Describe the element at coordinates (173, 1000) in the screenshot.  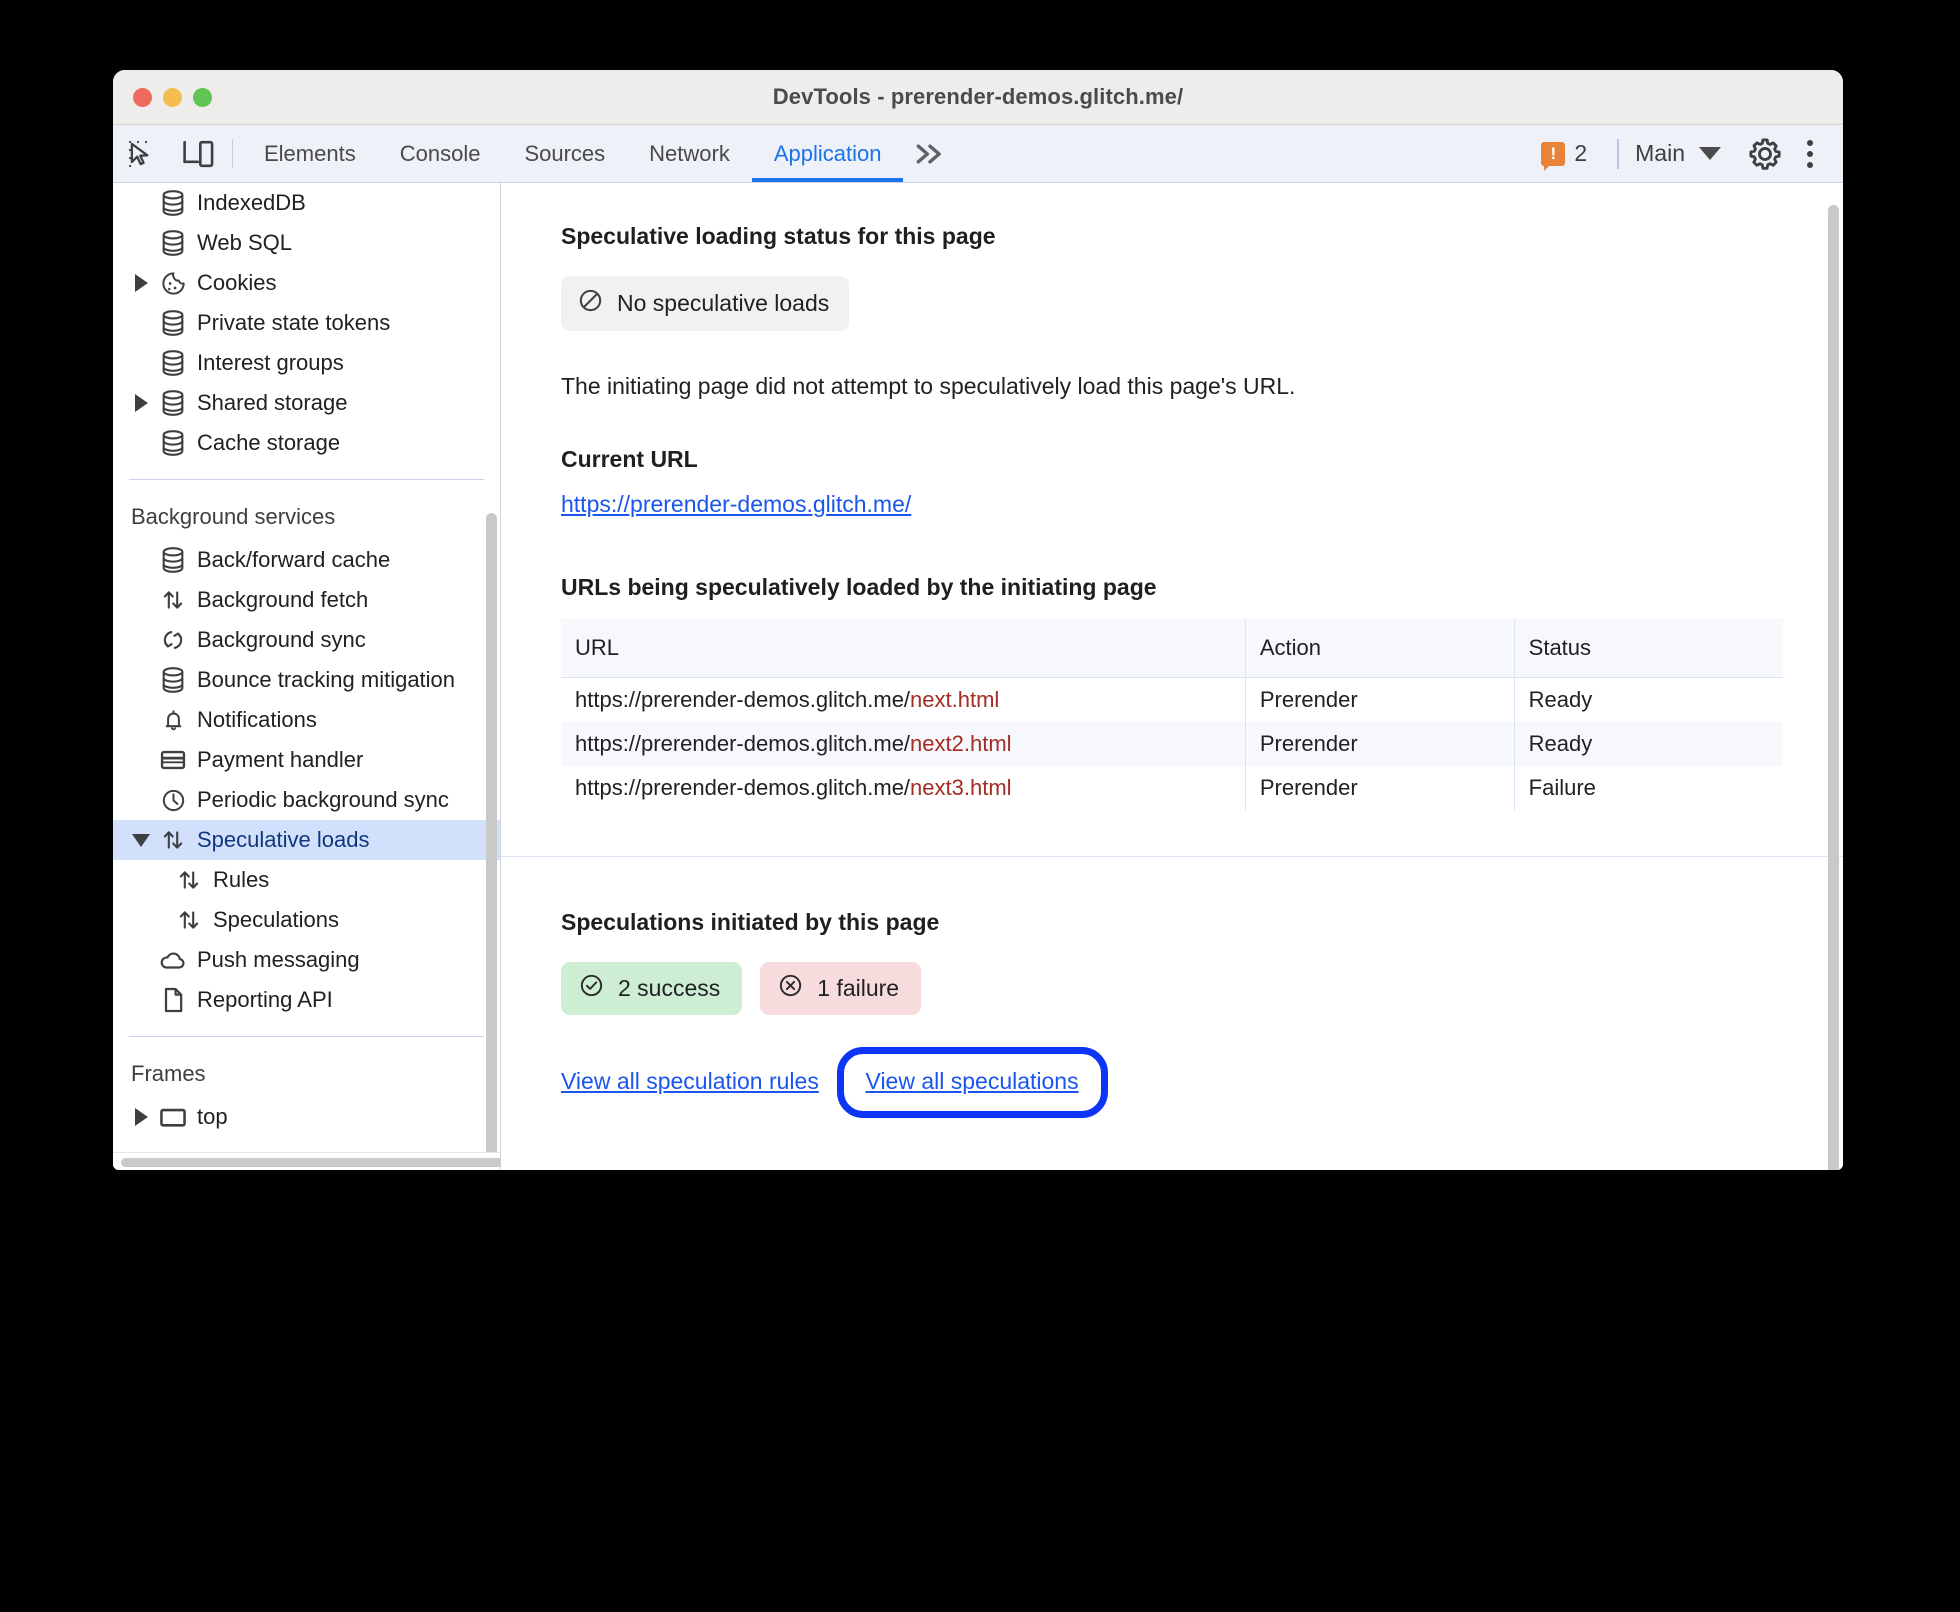
I see `document-icon` at that location.